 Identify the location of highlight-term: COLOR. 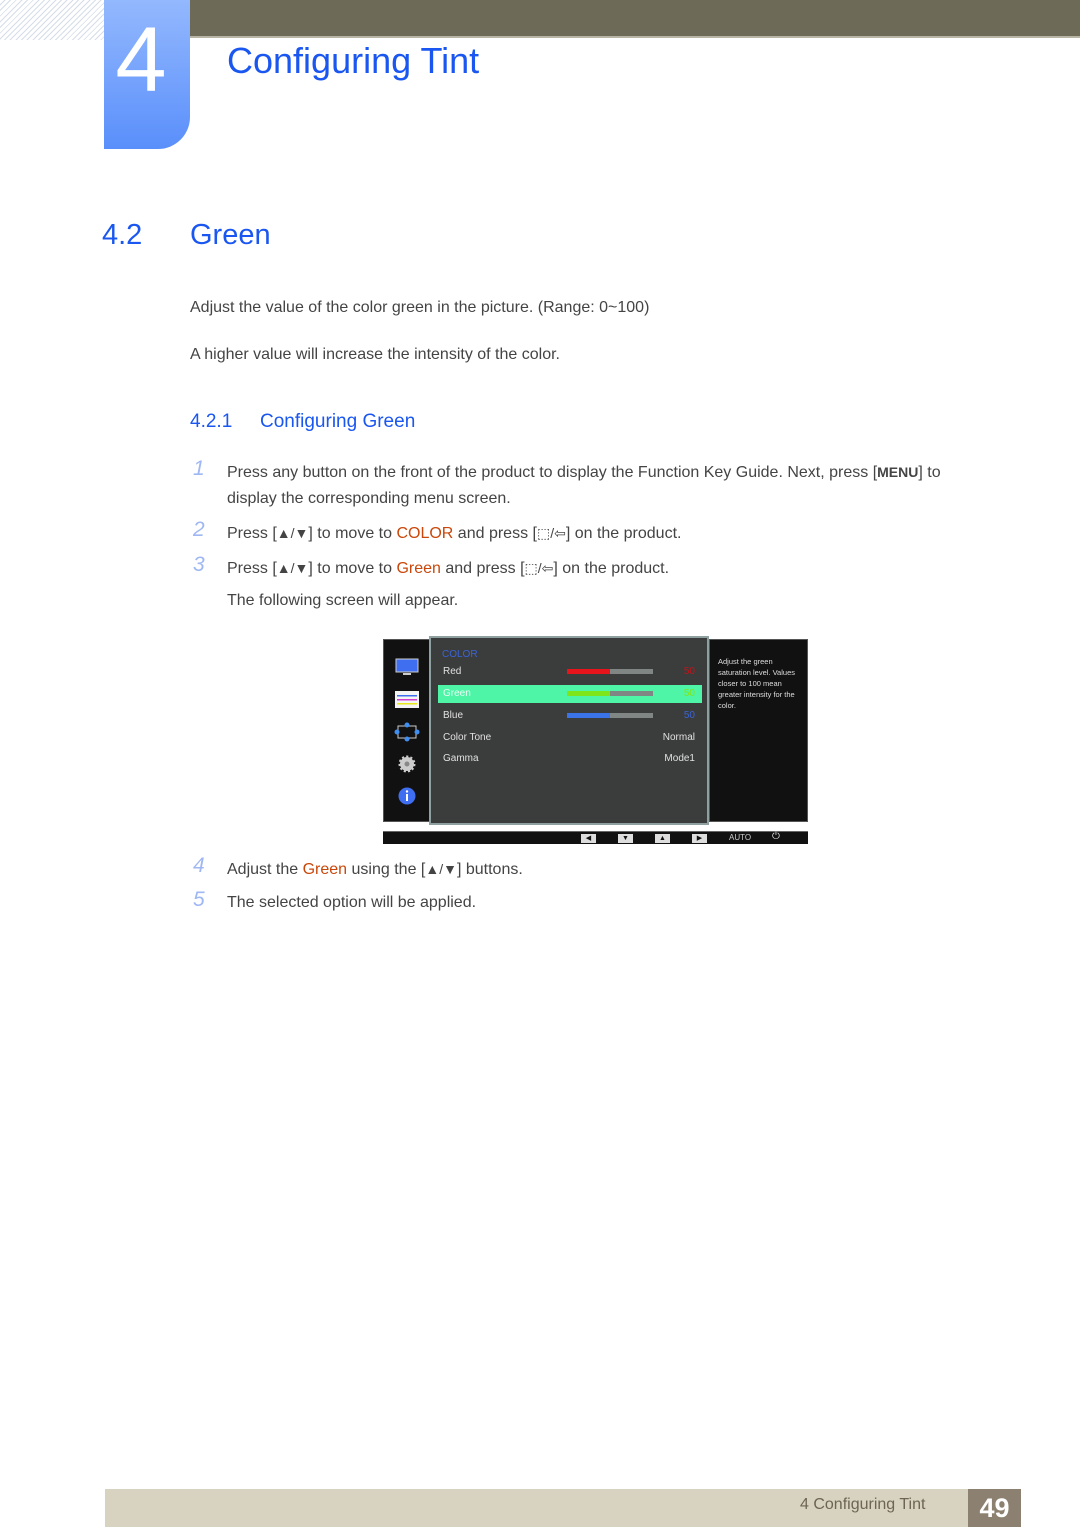
(425, 533).